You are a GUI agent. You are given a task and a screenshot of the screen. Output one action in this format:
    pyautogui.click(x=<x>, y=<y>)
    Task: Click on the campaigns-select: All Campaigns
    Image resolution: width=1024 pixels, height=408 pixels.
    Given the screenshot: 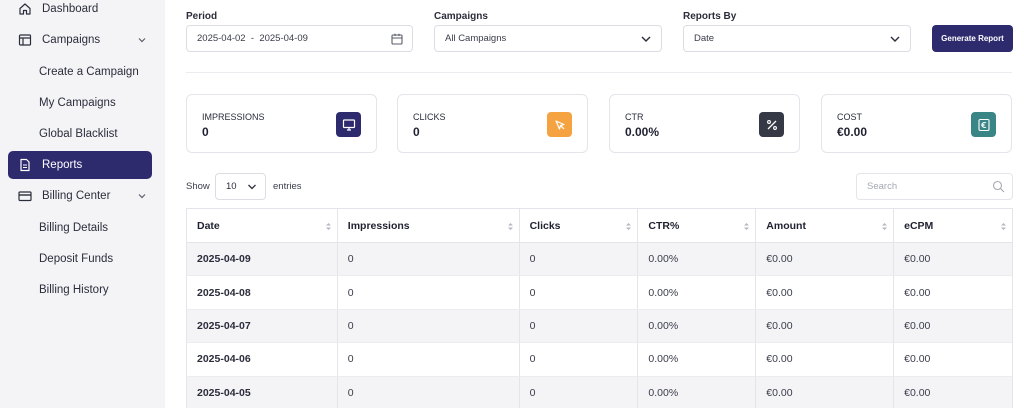 What is the action you would take?
    pyautogui.click(x=548, y=38)
    